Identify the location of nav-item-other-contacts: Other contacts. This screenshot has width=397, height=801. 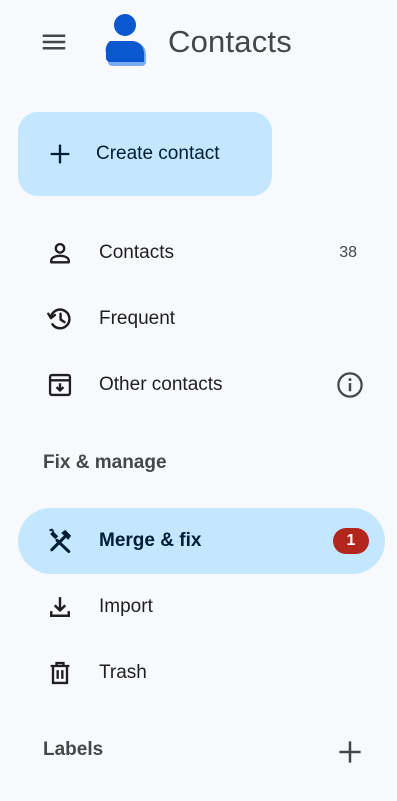
(201, 385).